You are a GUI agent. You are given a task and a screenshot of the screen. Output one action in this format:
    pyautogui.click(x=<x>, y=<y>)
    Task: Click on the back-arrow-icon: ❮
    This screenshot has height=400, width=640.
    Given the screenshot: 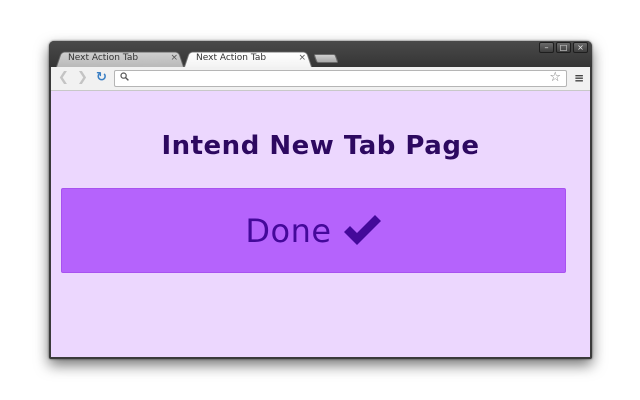 What is the action you would take?
    pyautogui.click(x=63, y=78)
    